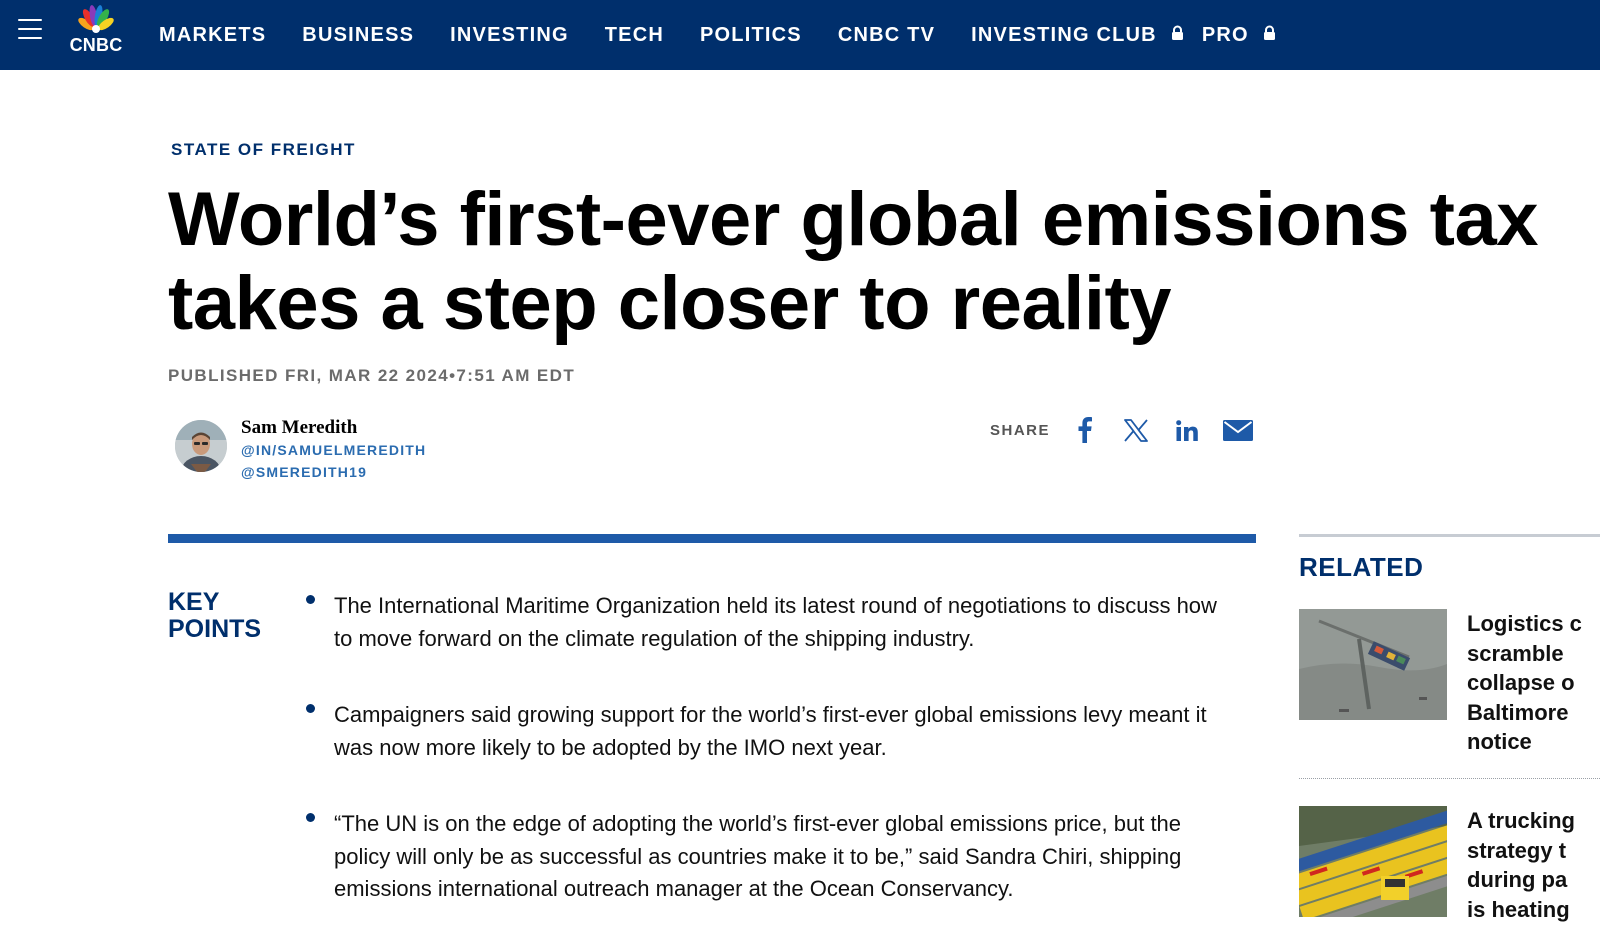 The width and height of the screenshot is (1600, 946). Describe the element at coordinates (201, 446) in the screenshot. I see `author-avatar` at that location.